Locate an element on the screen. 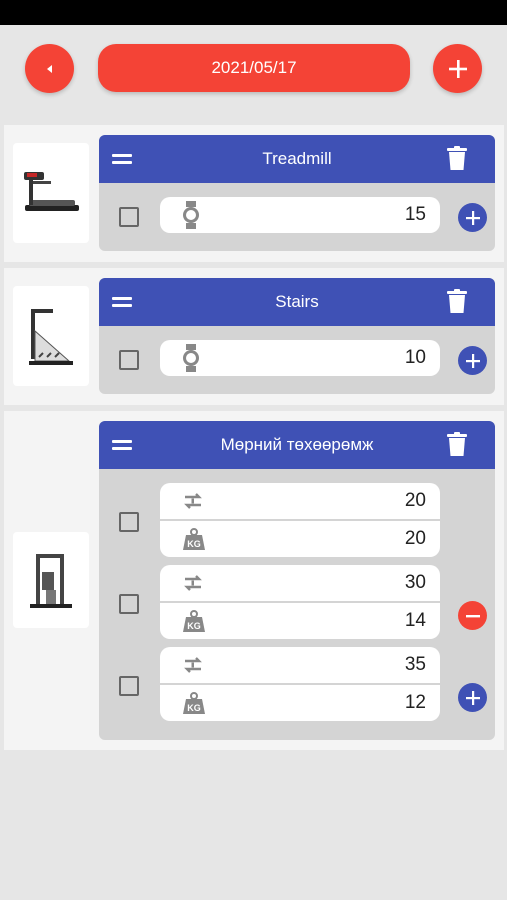 The height and width of the screenshot is (900, 507). set-fields: 35 KG 12 is located at coordinates (300, 685).